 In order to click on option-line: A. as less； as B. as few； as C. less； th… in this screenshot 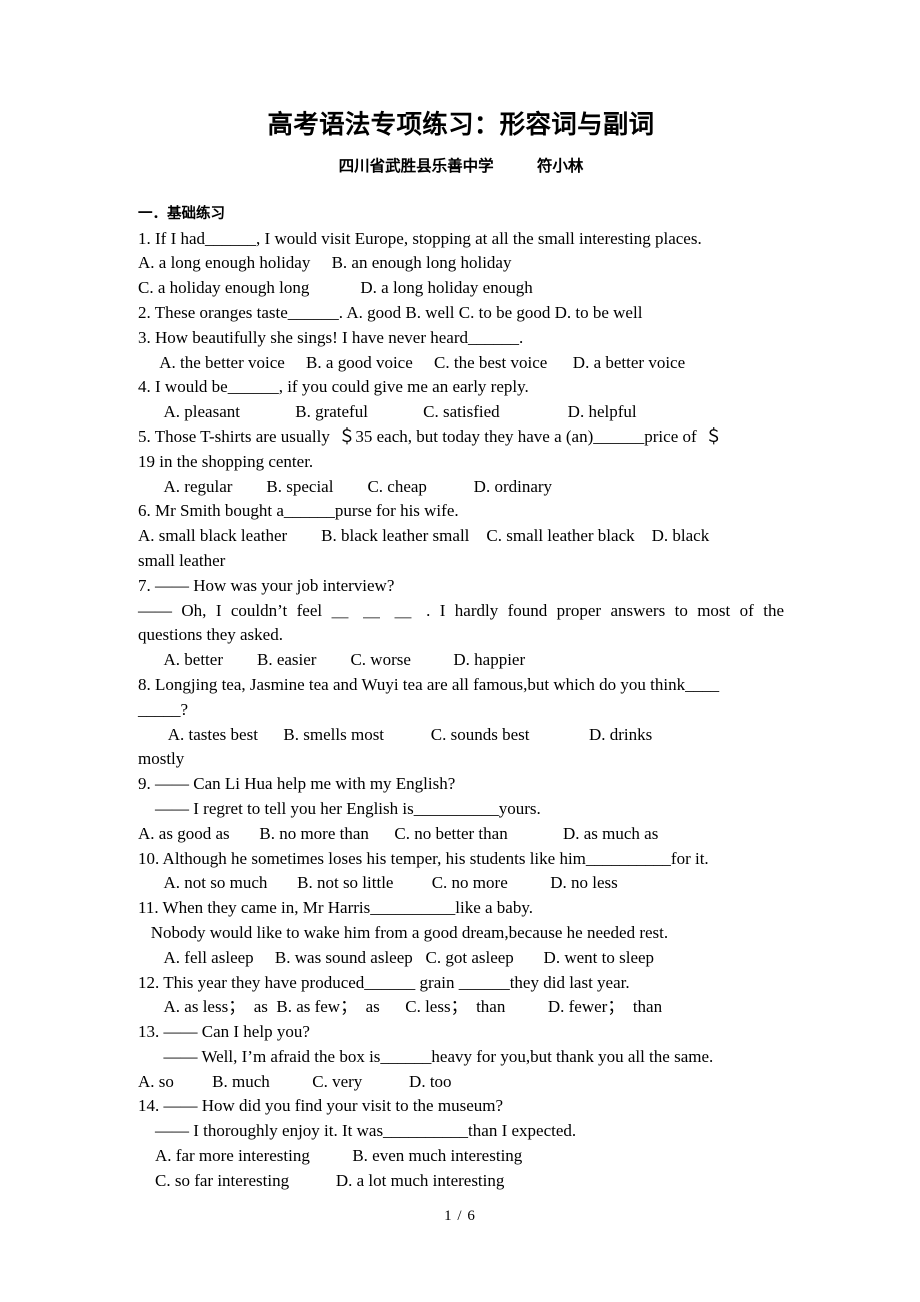, I will do `click(400, 1007)`.